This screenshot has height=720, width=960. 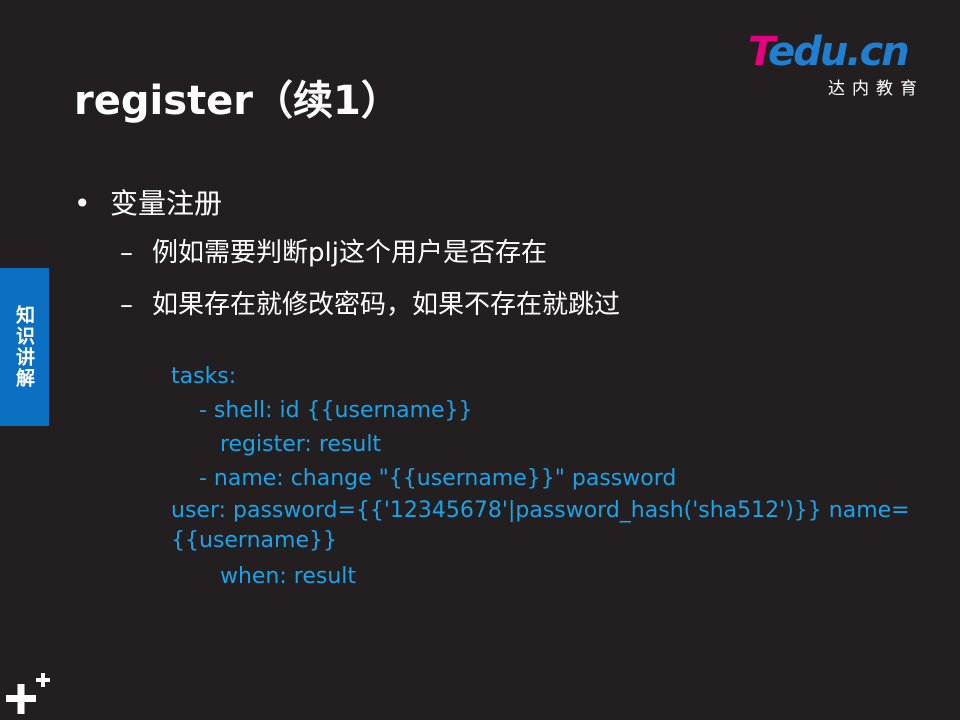 What do you see at coordinates (237, 101) in the screenshot?
I see `slide-title: register（续1）` at bounding box center [237, 101].